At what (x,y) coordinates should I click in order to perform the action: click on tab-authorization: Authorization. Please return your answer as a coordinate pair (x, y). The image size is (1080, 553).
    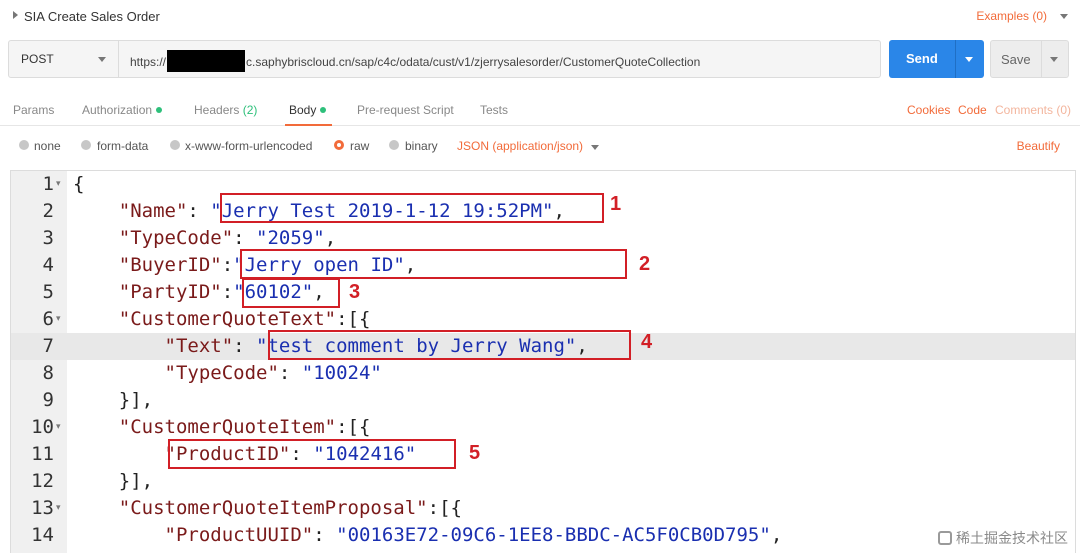
    Looking at the image, I should click on (122, 110).